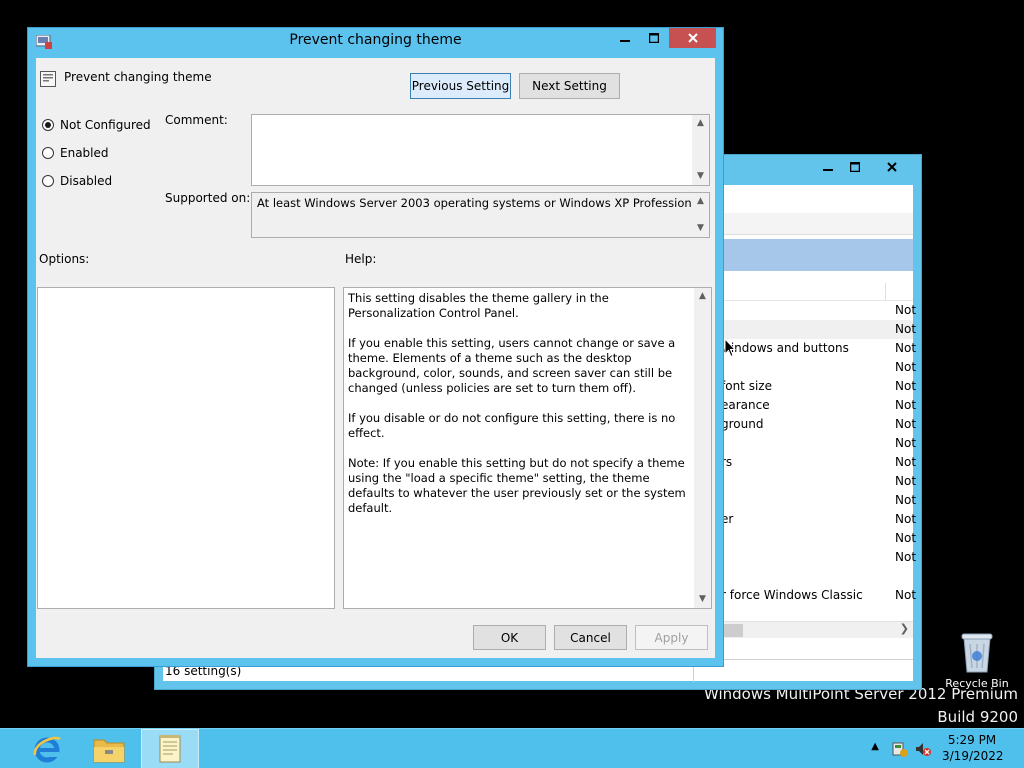  I want to click on setting-name: earance, so click(745, 405).